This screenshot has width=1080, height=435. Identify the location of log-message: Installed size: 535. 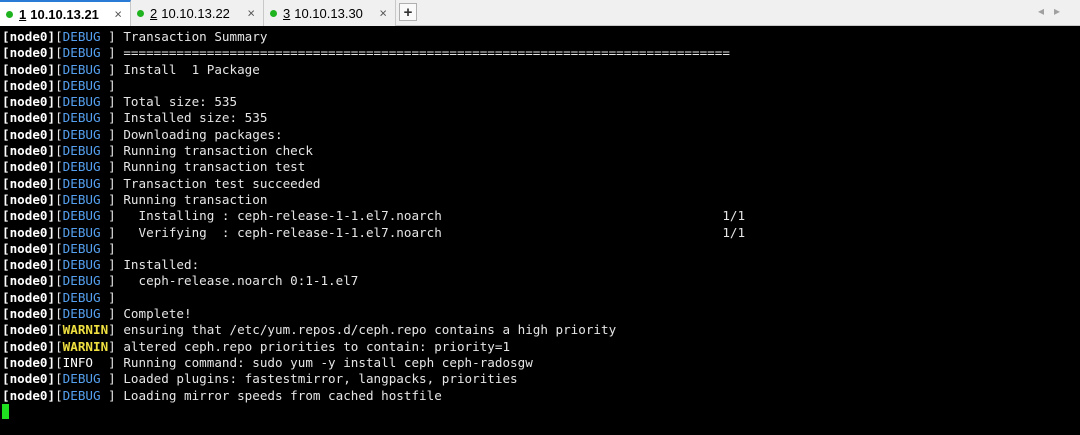
(195, 118).